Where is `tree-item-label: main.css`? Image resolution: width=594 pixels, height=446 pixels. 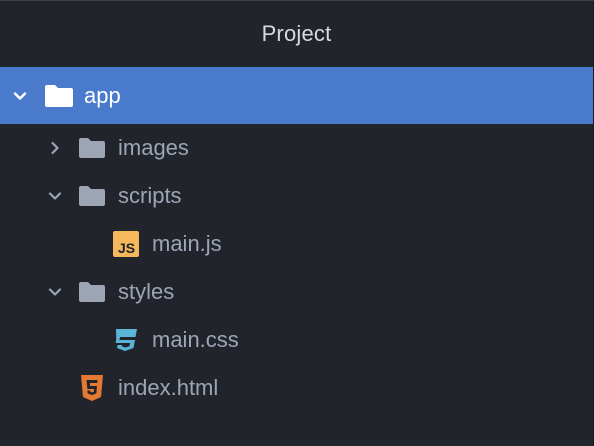 tree-item-label: main.css is located at coordinates (195, 339).